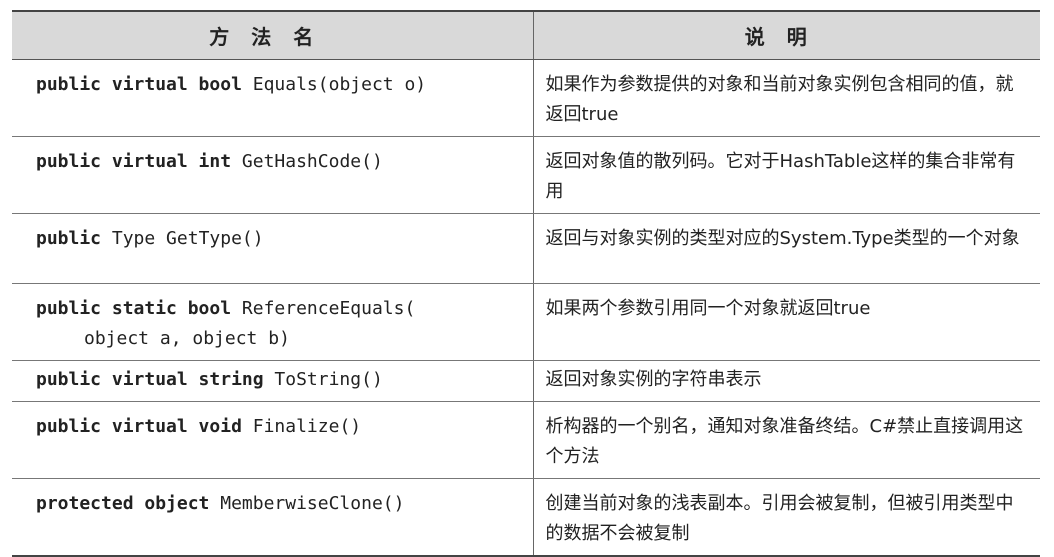 This screenshot has width=1054, height=557. What do you see at coordinates (301, 426) in the screenshot?
I see `signature-name: Finalize()` at bounding box center [301, 426].